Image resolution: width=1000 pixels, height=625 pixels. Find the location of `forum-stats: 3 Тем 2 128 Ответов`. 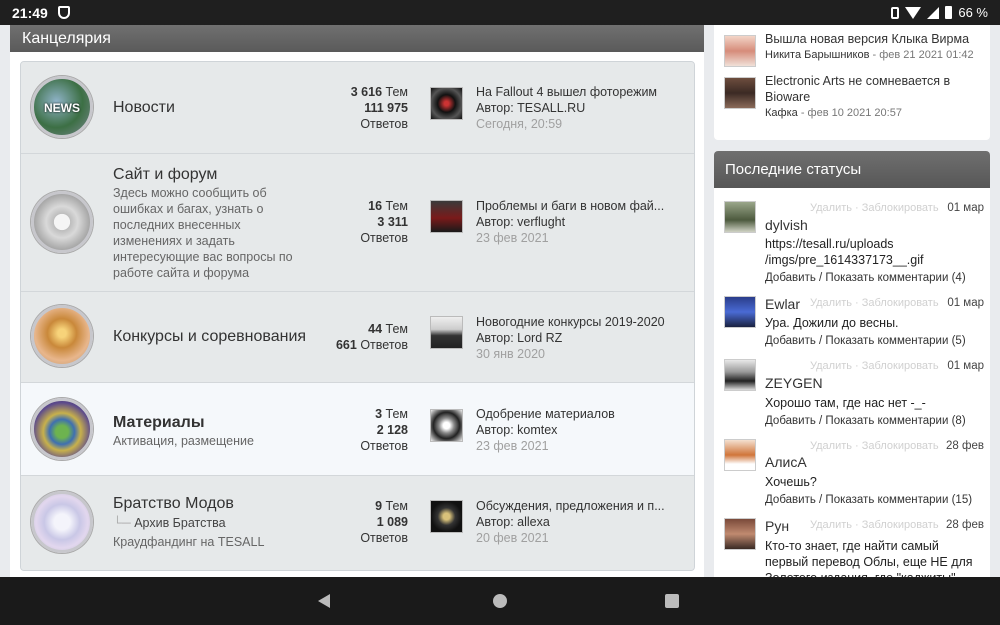

forum-stats: 3 Тем 2 128 Ответов is located at coordinates (384, 430).